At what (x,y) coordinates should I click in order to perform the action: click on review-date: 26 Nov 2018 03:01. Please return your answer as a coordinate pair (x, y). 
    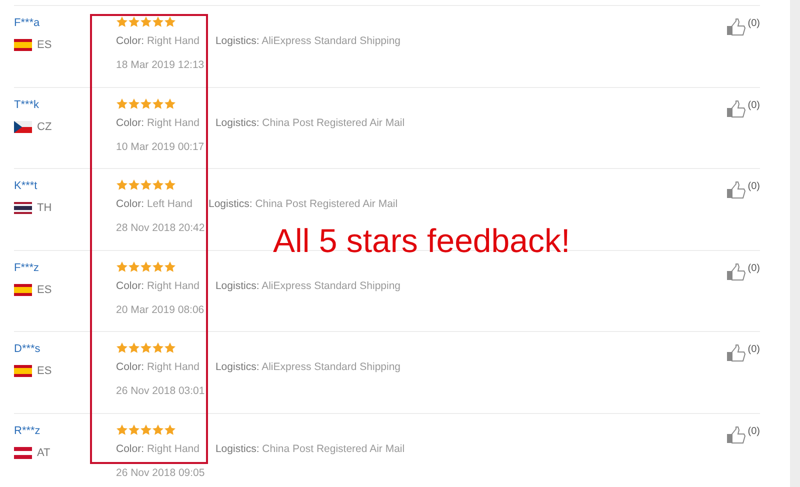
    Looking at the image, I should click on (161, 391).